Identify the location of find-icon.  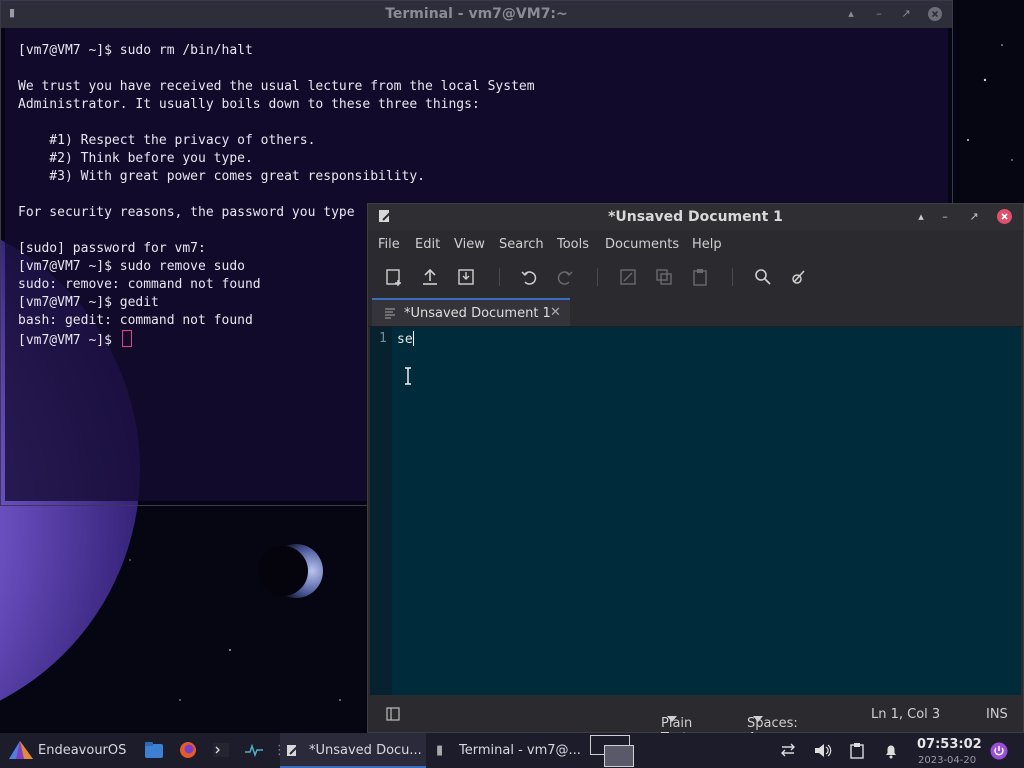
(763, 277).